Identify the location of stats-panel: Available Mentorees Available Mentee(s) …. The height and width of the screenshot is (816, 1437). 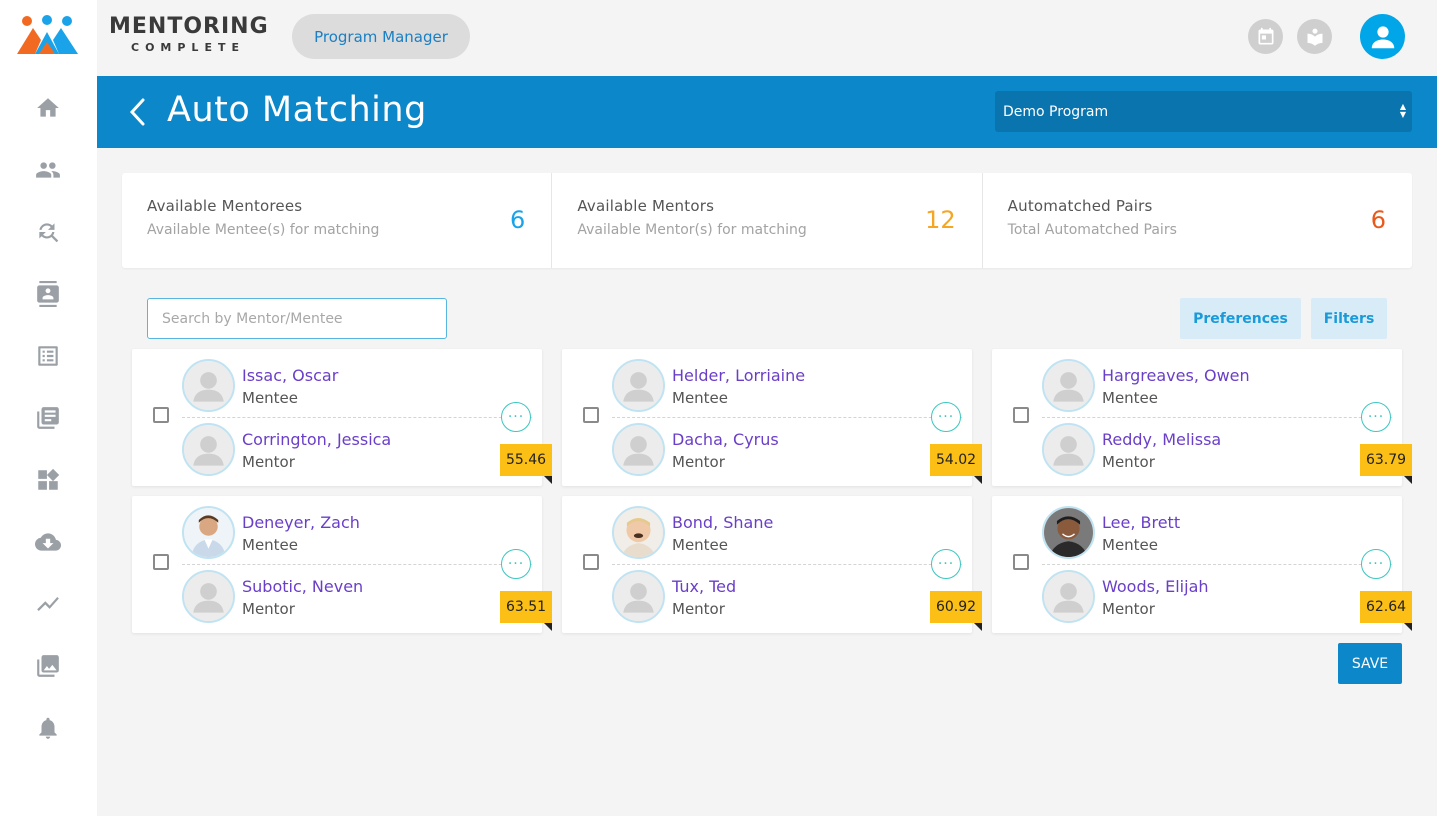
(767, 220).